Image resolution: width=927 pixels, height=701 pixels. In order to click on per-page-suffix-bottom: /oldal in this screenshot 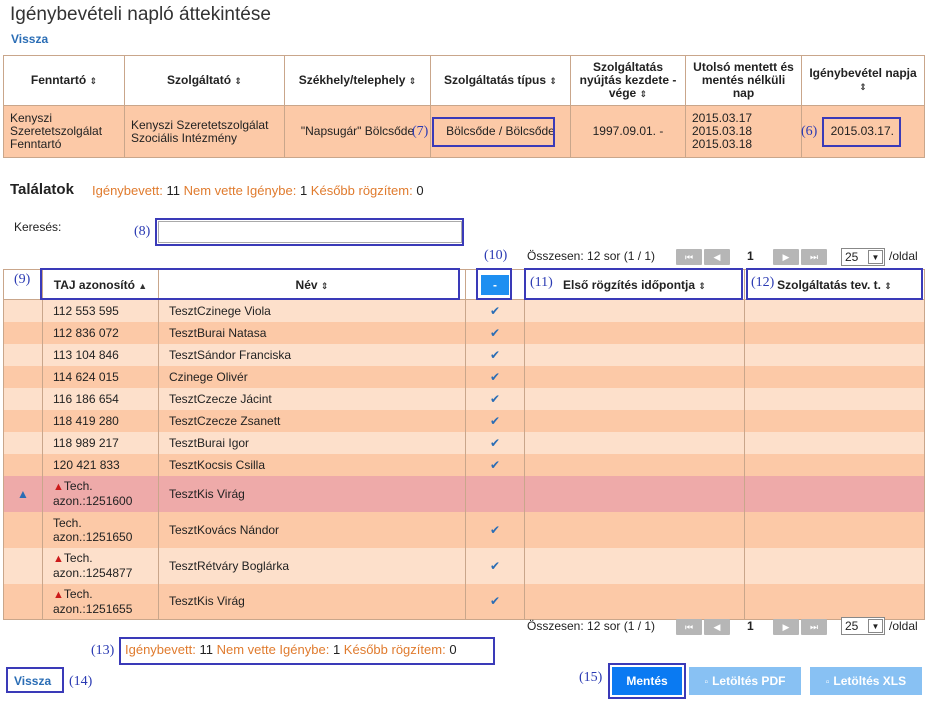, I will do `click(903, 626)`.